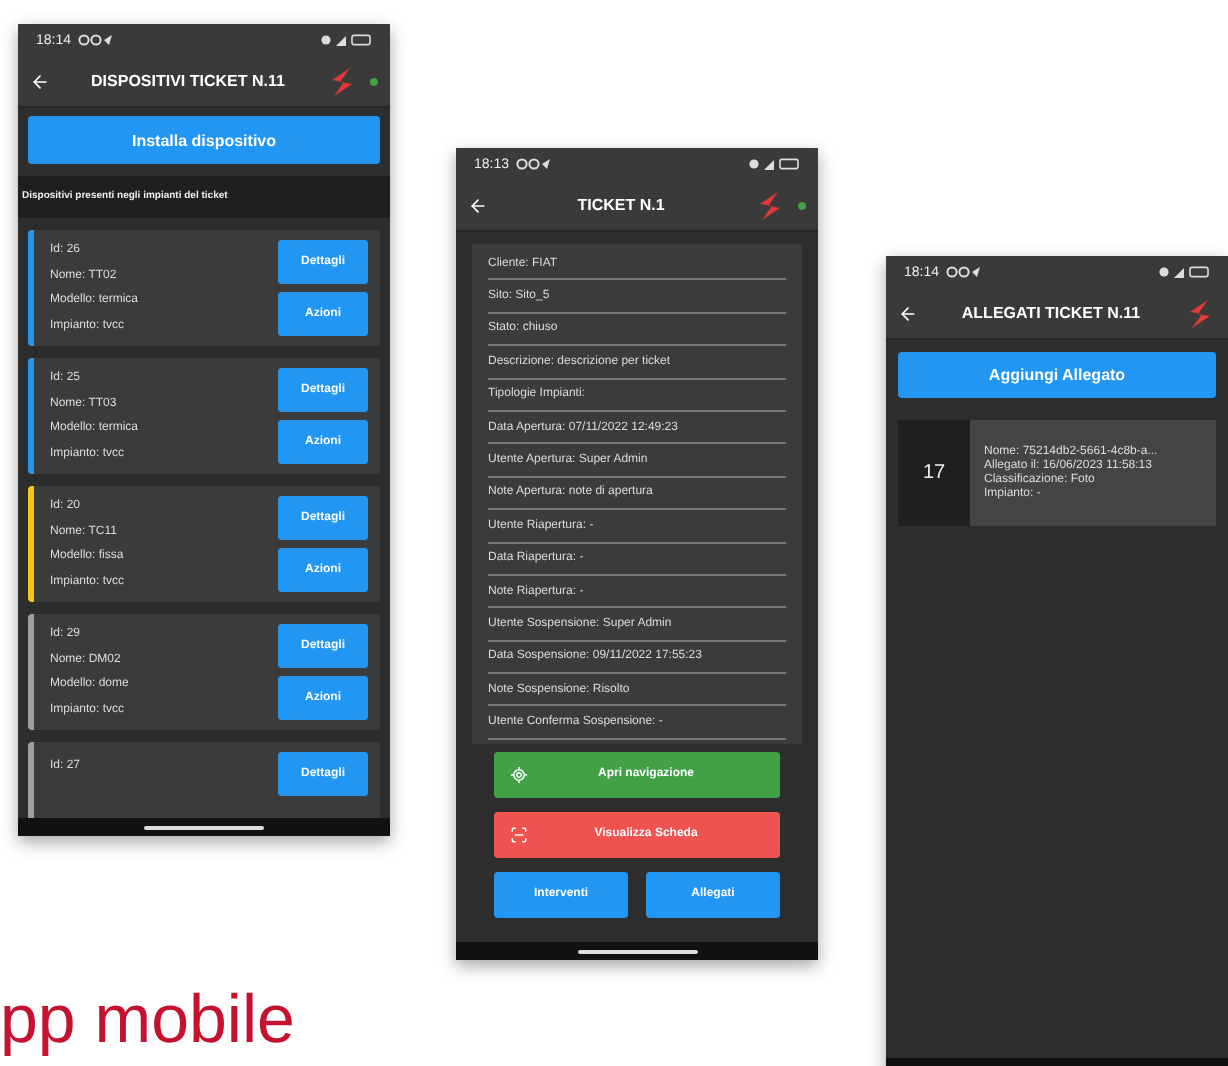 The image size is (1228, 1066). I want to click on locate-icon, so click(519, 774).